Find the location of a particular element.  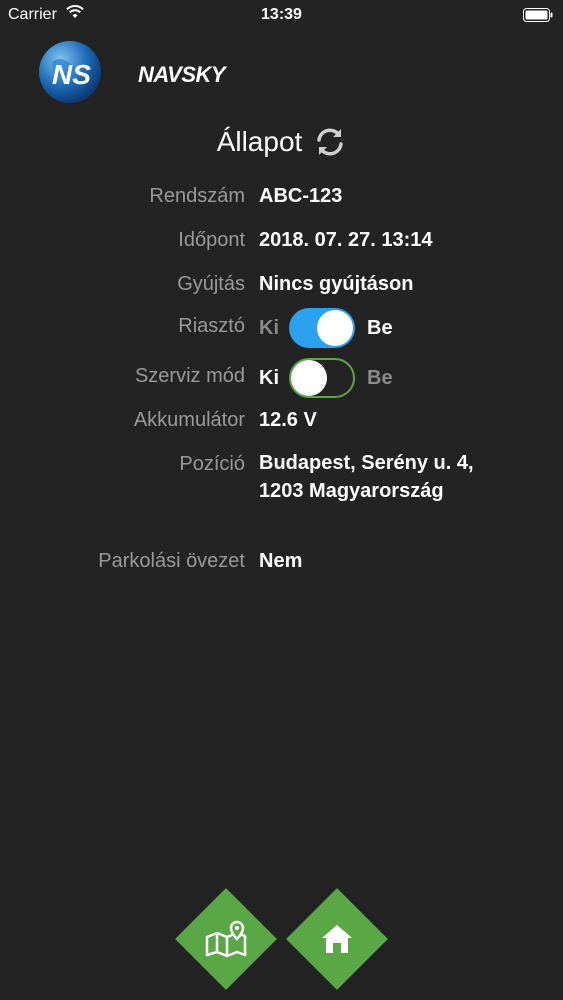

riaszto-toggle-group: Ki Be is located at coordinates (326, 328).